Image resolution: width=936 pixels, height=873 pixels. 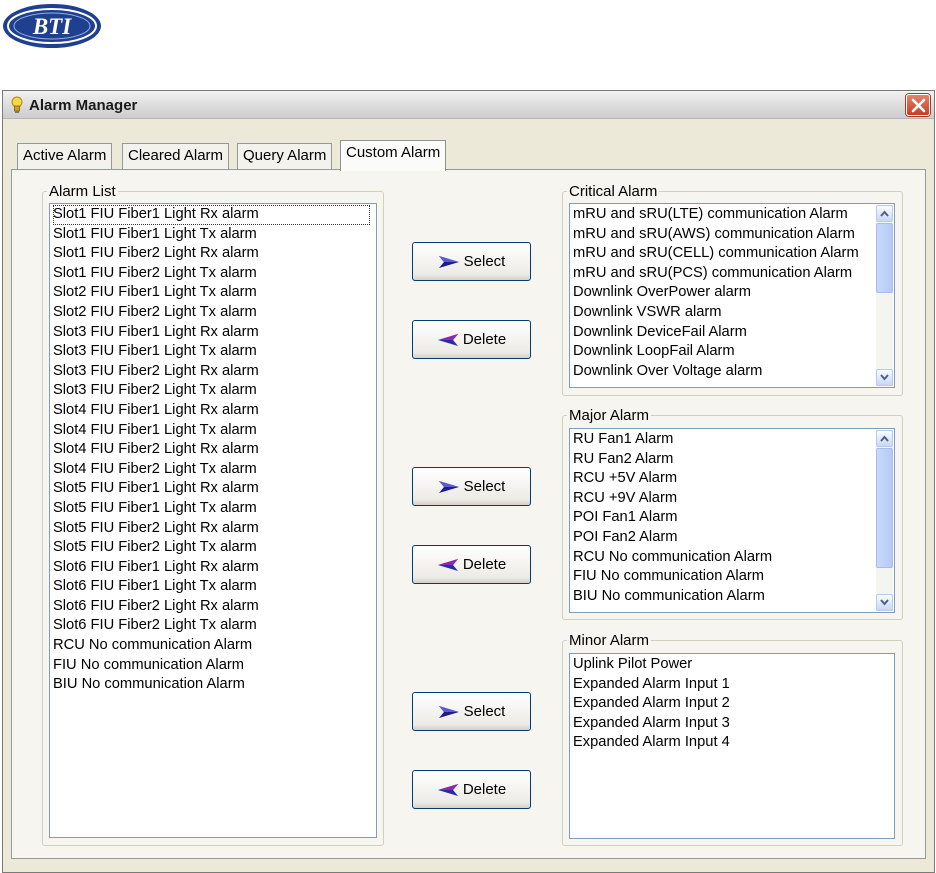 I want to click on minor-alarm-legend: Minor Alarm, so click(x=609, y=640).